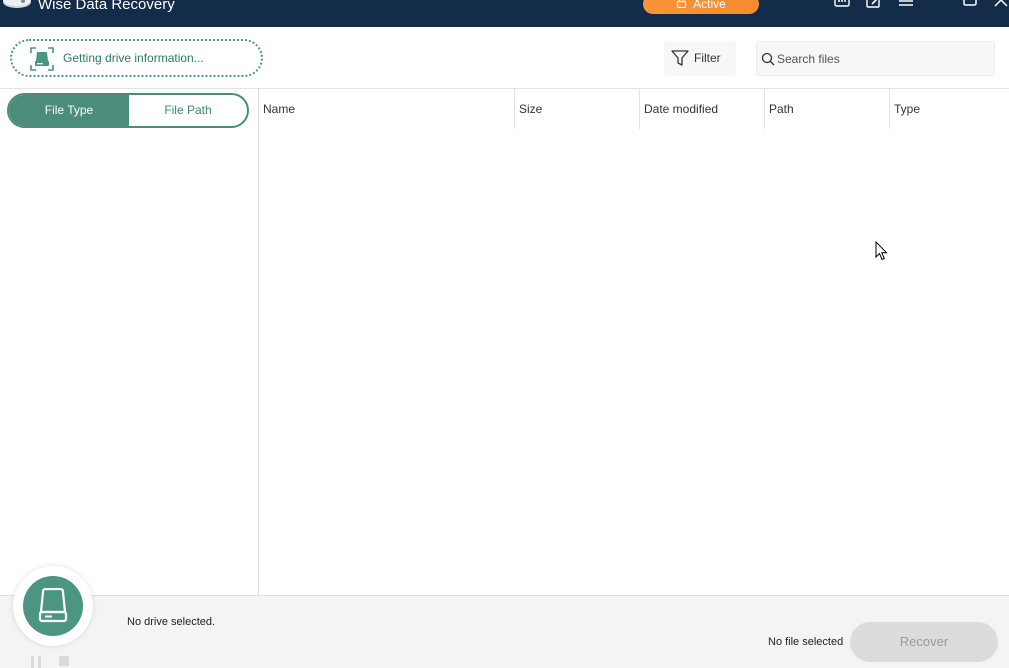 The width and height of the screenshot is (1009, 668). I want to click on lock-icon, so click(682, 4).